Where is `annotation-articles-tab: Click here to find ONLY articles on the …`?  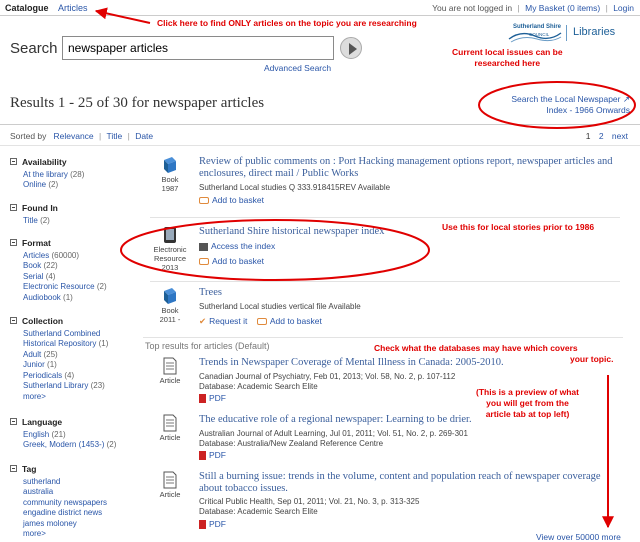 annotation-articles-tab: Click here to find ONLY articles on the … is located at coordinates (287, 23).